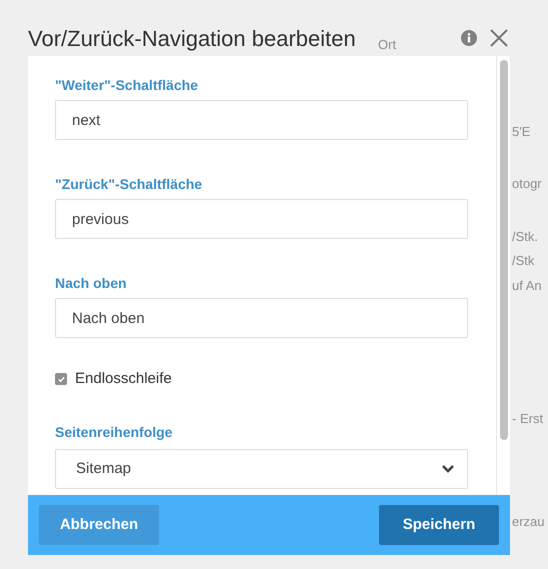  I want to click on background-text: uf An, so click(527, 286).